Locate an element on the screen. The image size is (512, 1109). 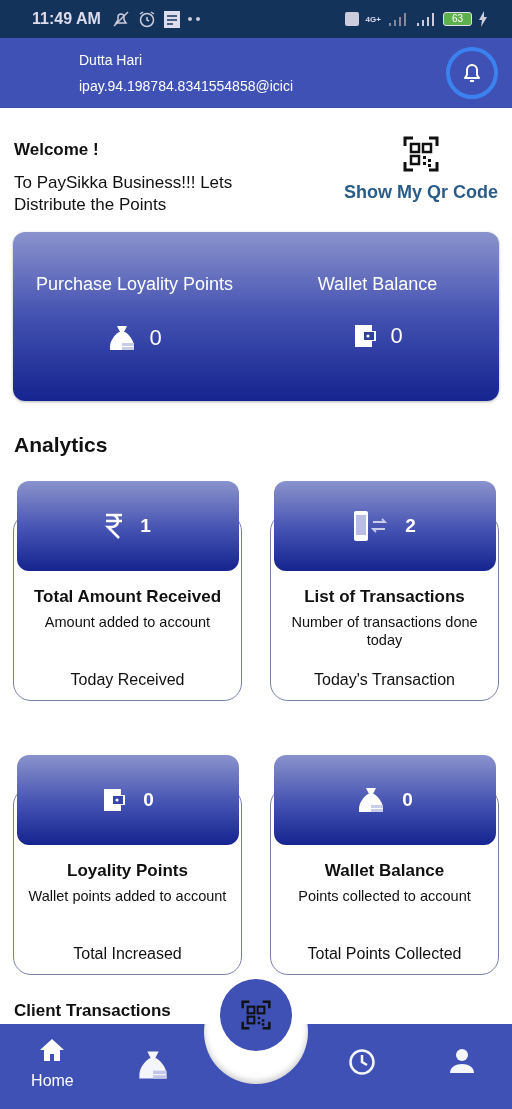
card-description: Points collected to account is located at coordinates (384, 896).